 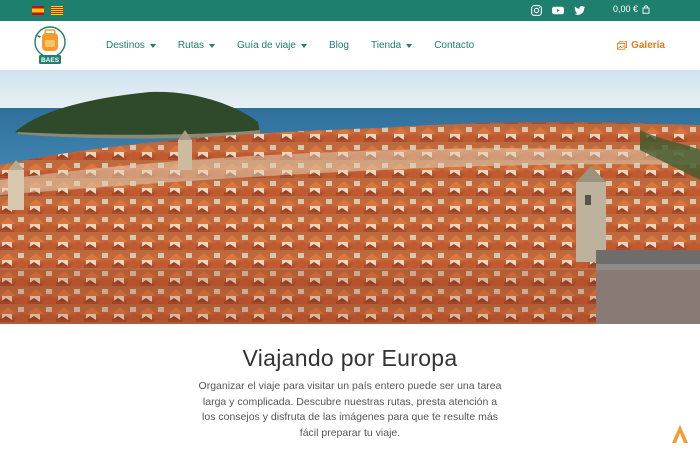 What do you see at coordinates (625, 9) in the screenshot?
I see `cart-total: 0,00 €` at bounding box center [625, 9].